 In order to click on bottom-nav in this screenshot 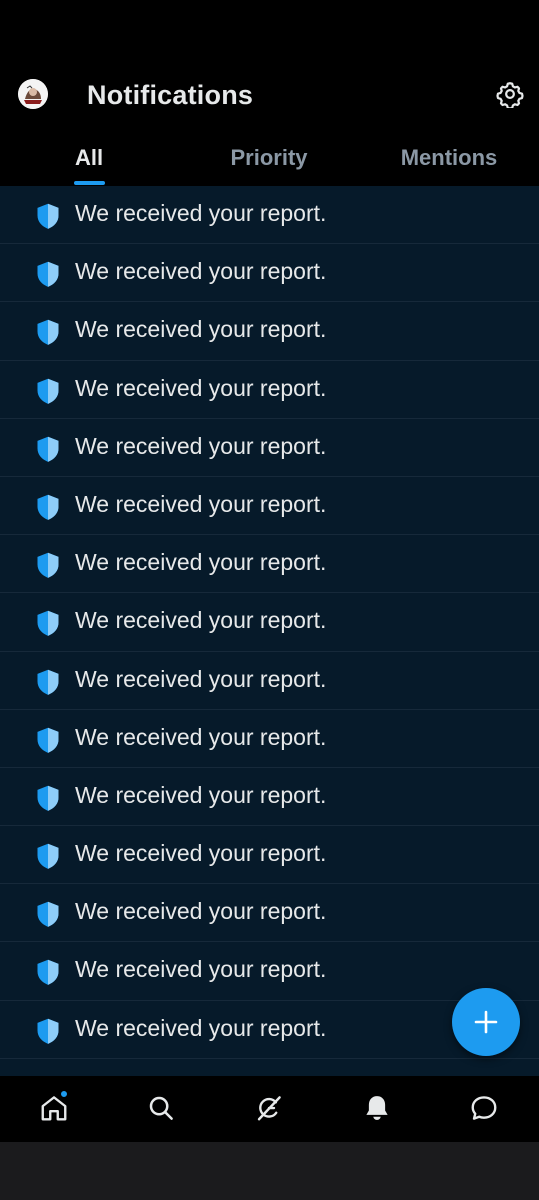, I will do `click(269, 1109)`.